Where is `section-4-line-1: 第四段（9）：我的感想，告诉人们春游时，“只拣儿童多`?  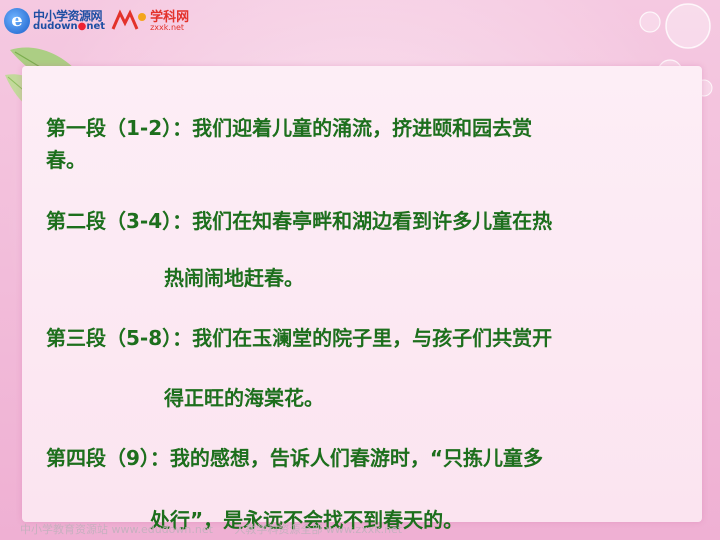 section-4-line-1: 第四段（9）：我的感想，告诉人们春游时，“只拣儿童多 is located at coordinates (295, 458).